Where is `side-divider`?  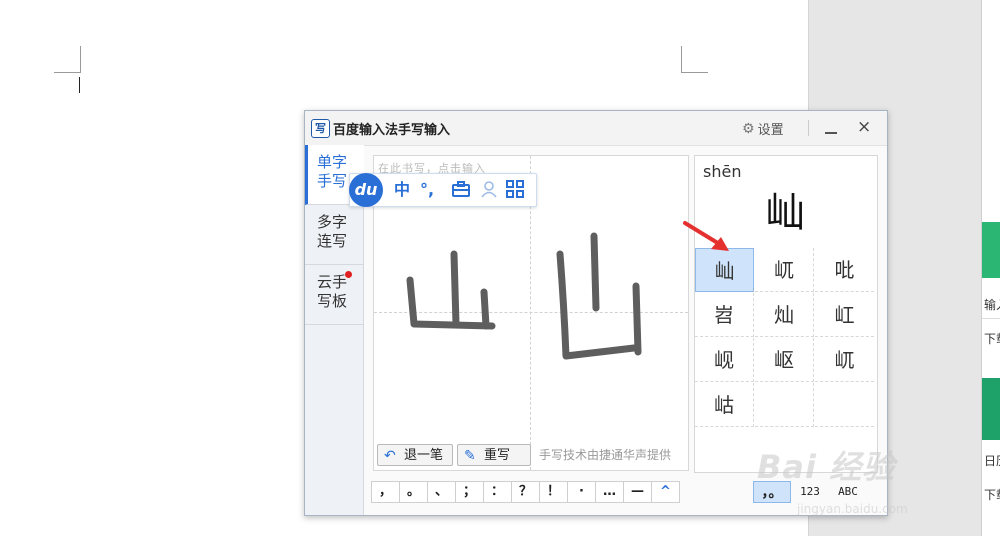 side-divider is located at coordinates (991, 318).